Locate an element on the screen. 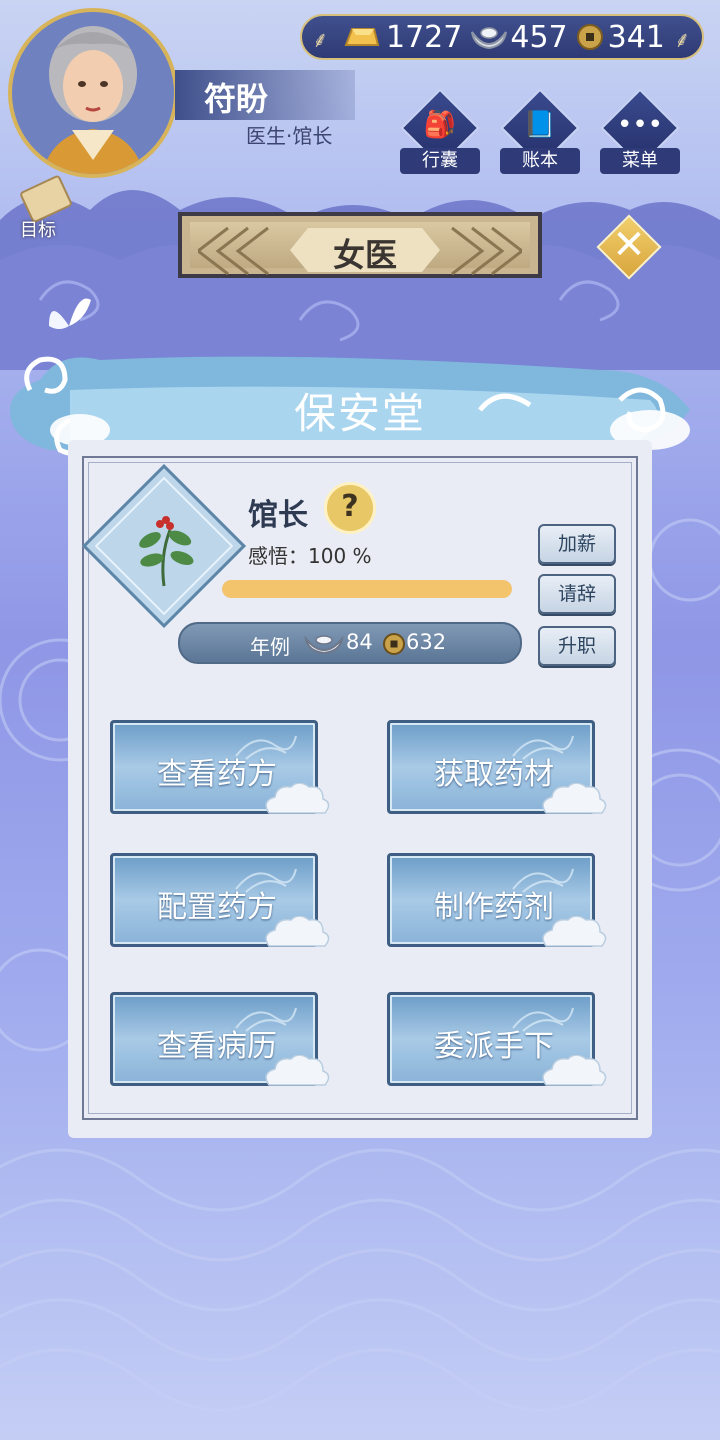 Image resolution: width=720 pixels, height=1440 pixels. plaque-inner: 女医 is located at coordinates (360, 249).